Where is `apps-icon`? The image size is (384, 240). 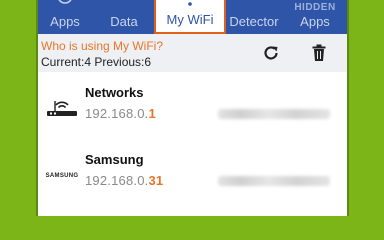 apps-icon is located at coordinates (65, 2).